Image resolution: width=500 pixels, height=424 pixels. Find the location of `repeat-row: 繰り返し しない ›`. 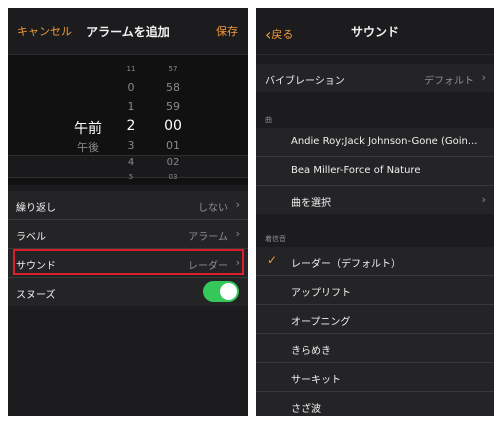

repeat-row: 繰り返し しない › is located at coordinates (128, 205).